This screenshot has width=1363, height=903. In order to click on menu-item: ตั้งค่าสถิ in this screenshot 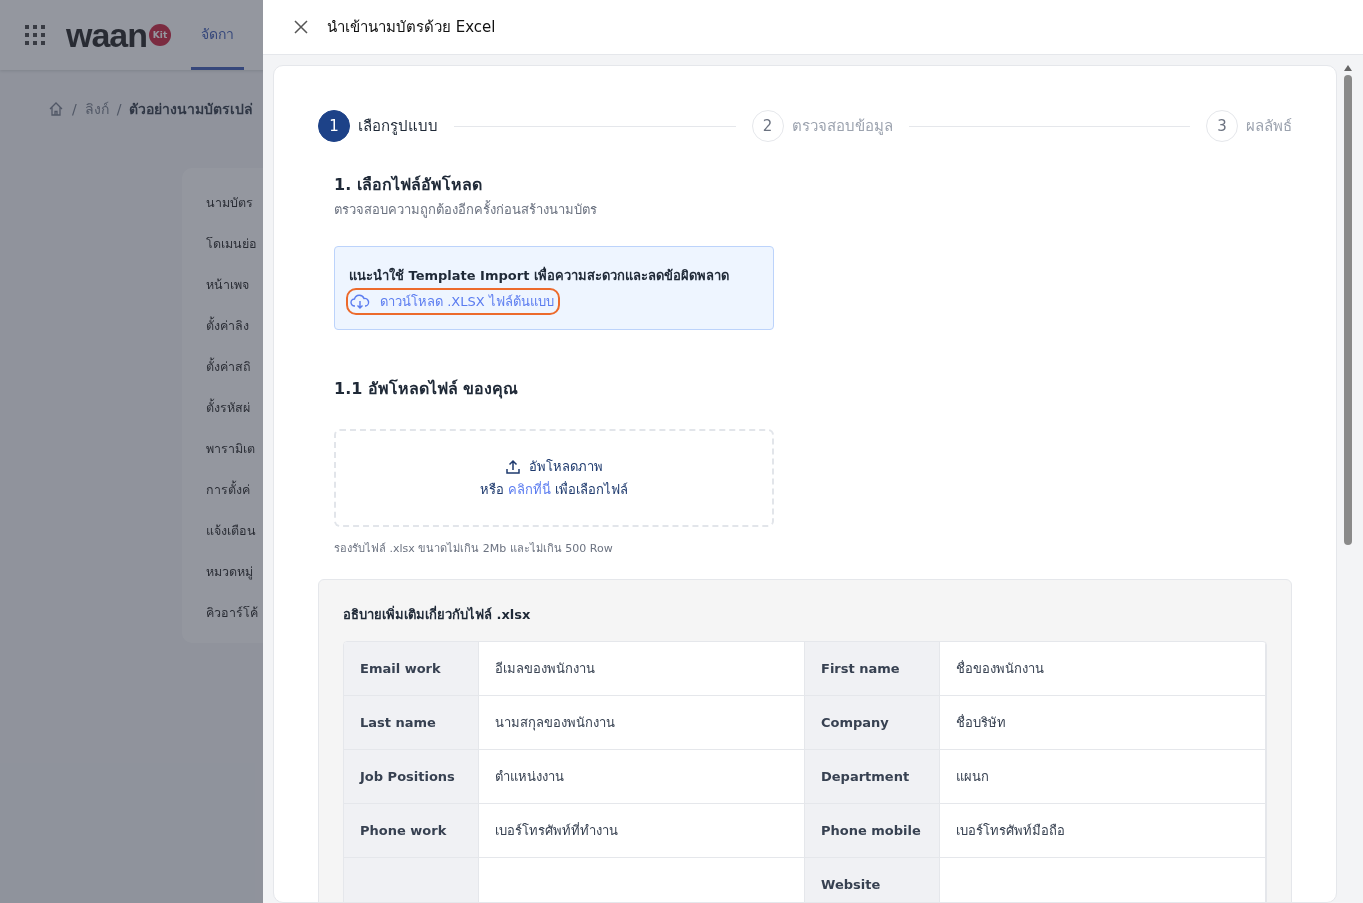, I will do `click(228, 366)`.